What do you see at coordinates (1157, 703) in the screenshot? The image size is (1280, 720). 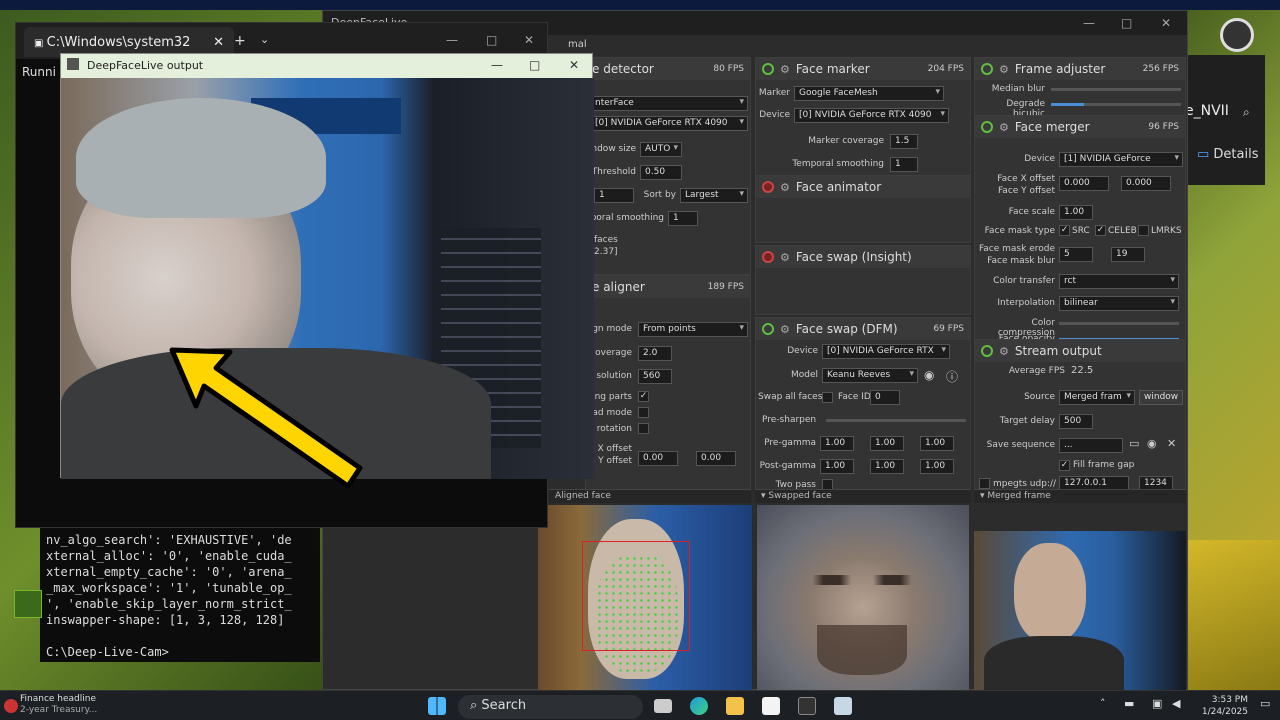 I see `network-icon: ▣` at bounding box center [1157, 703].